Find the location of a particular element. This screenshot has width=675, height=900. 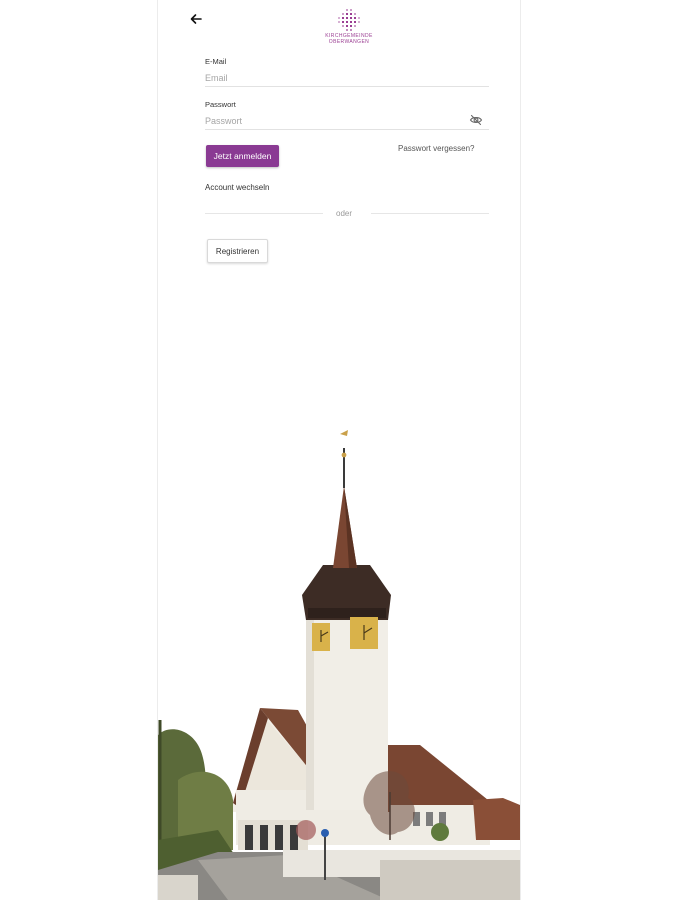

password-label: Passwort is located at coordinates (220, 104).